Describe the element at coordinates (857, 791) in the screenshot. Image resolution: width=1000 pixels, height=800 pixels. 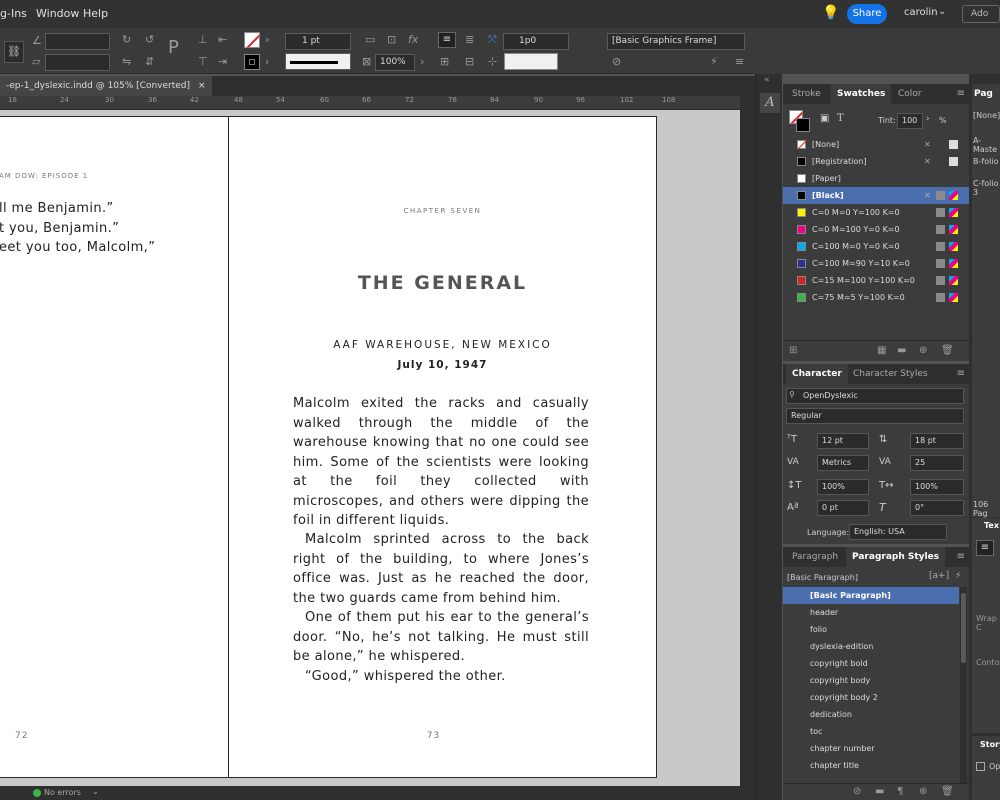
I see `clear-overrides-icon: ⊘` at that location.